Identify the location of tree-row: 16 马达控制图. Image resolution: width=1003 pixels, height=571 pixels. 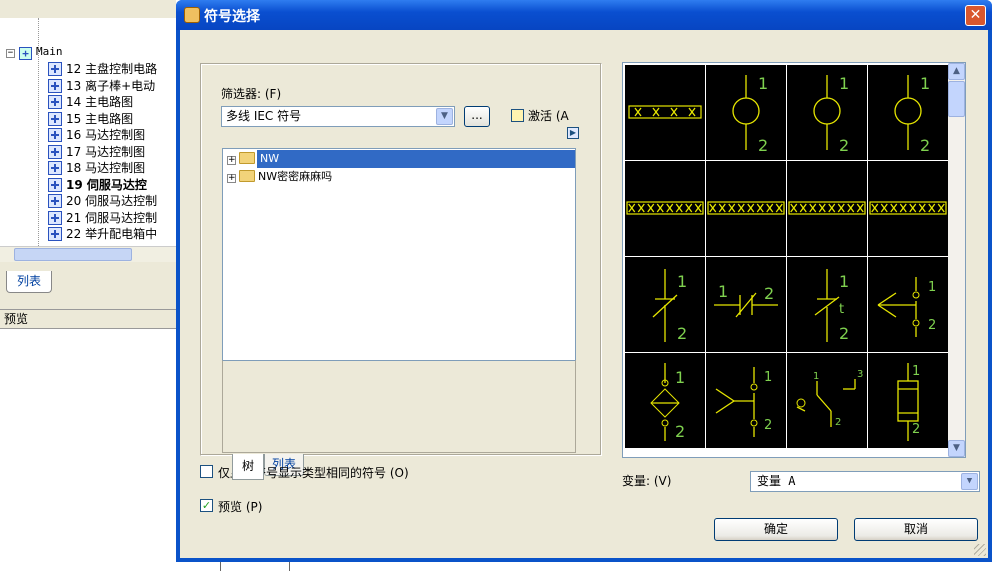
(96, 135).